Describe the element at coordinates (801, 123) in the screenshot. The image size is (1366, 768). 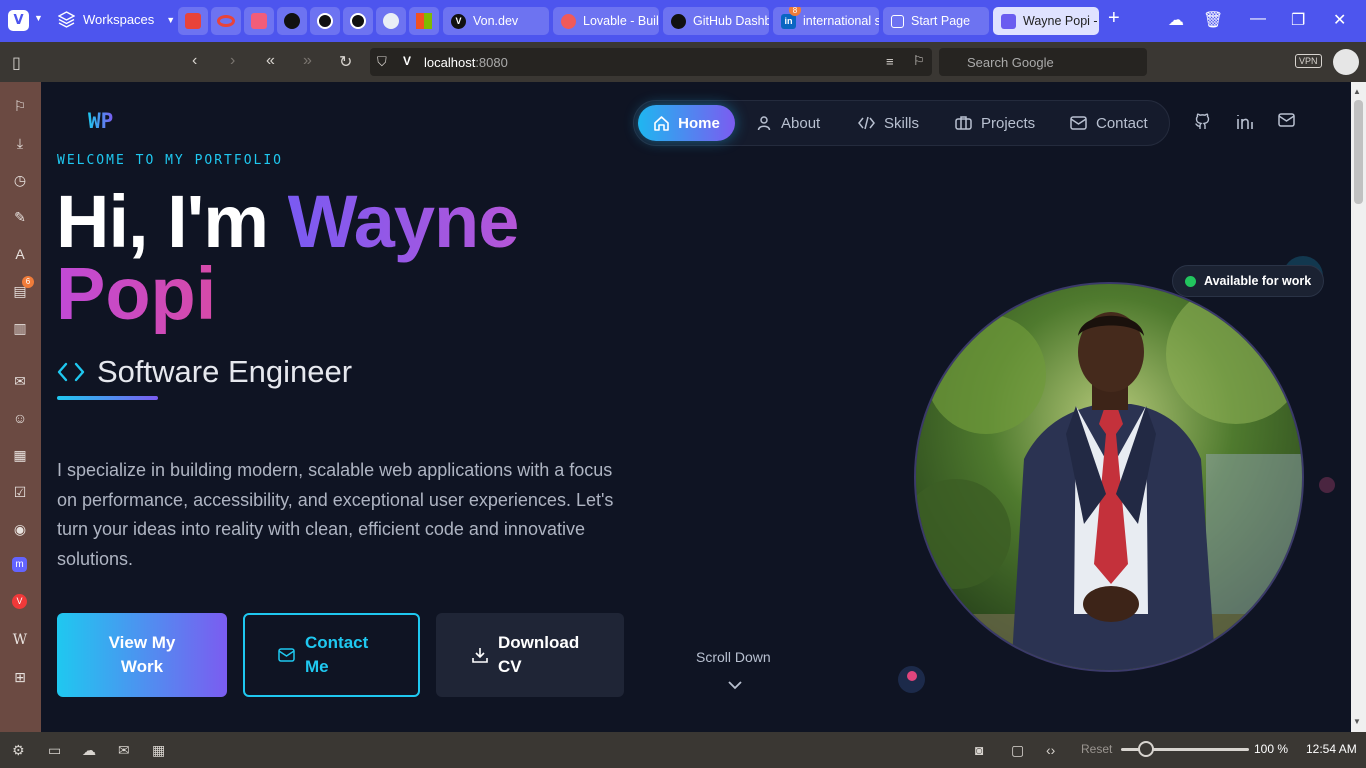
I see `nav-about-label: About` at that location.